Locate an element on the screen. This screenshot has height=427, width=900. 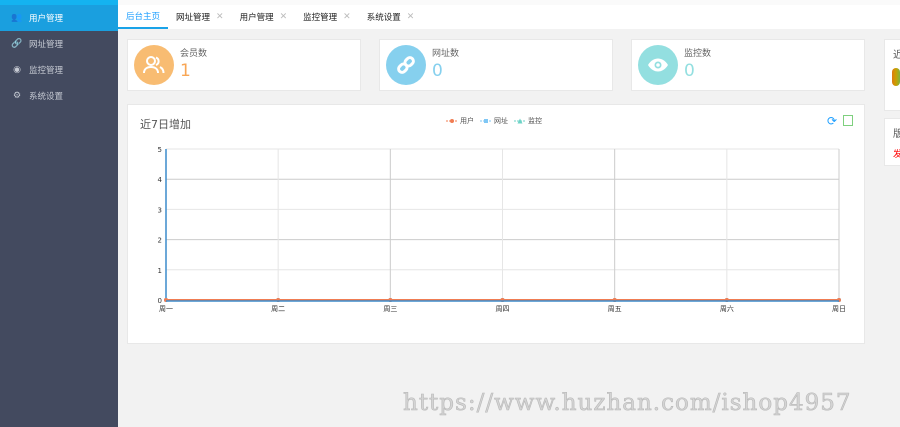
sidebar-item-label: 用户管理 is located at coordinates (46, 19).